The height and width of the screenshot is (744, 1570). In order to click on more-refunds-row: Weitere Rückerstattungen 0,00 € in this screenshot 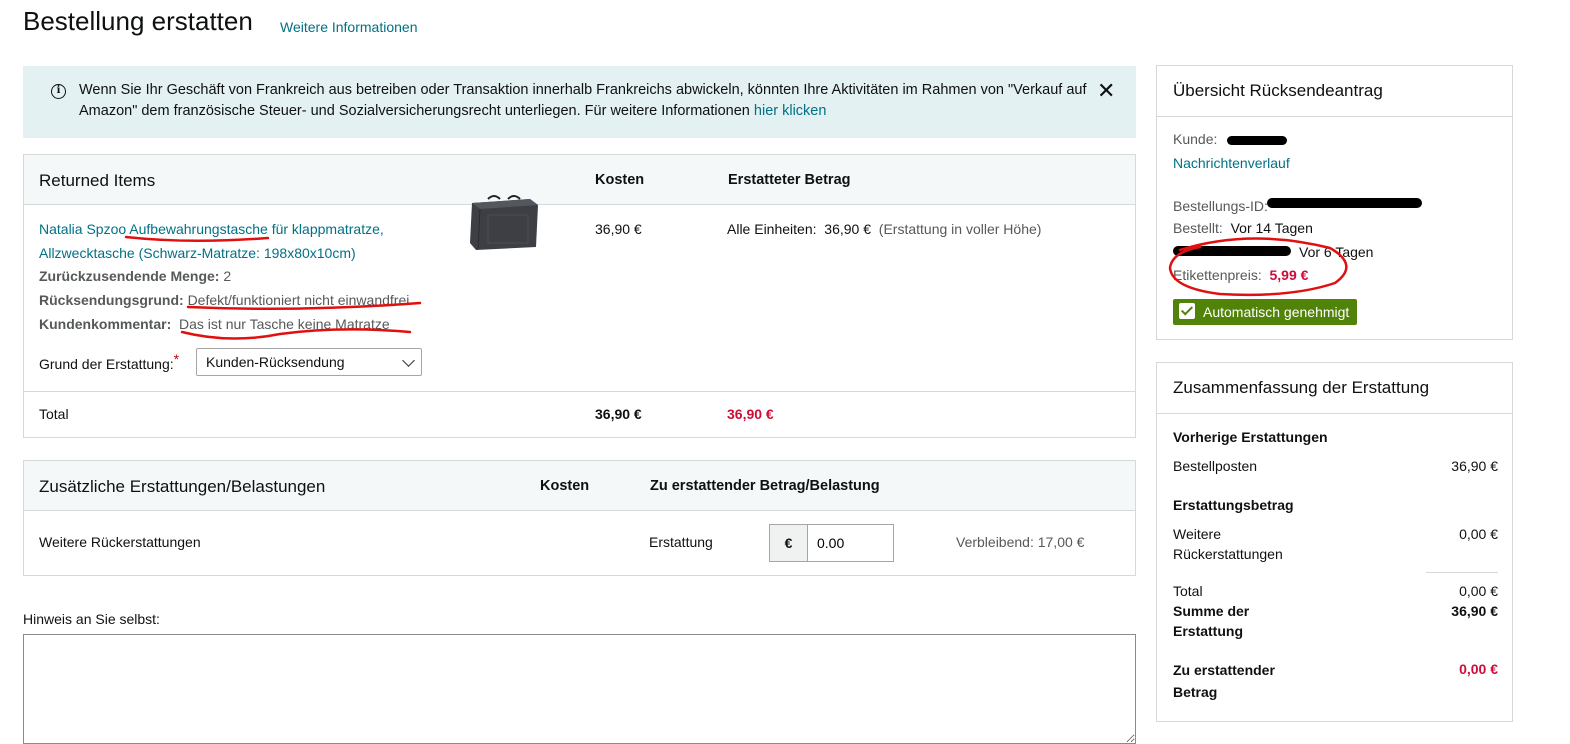, I will do `click(1335, 544)`.